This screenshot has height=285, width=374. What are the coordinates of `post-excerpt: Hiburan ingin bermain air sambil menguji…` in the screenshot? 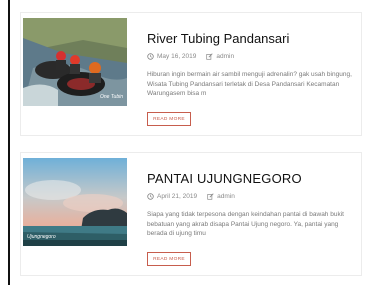 It's located at (249, 84).